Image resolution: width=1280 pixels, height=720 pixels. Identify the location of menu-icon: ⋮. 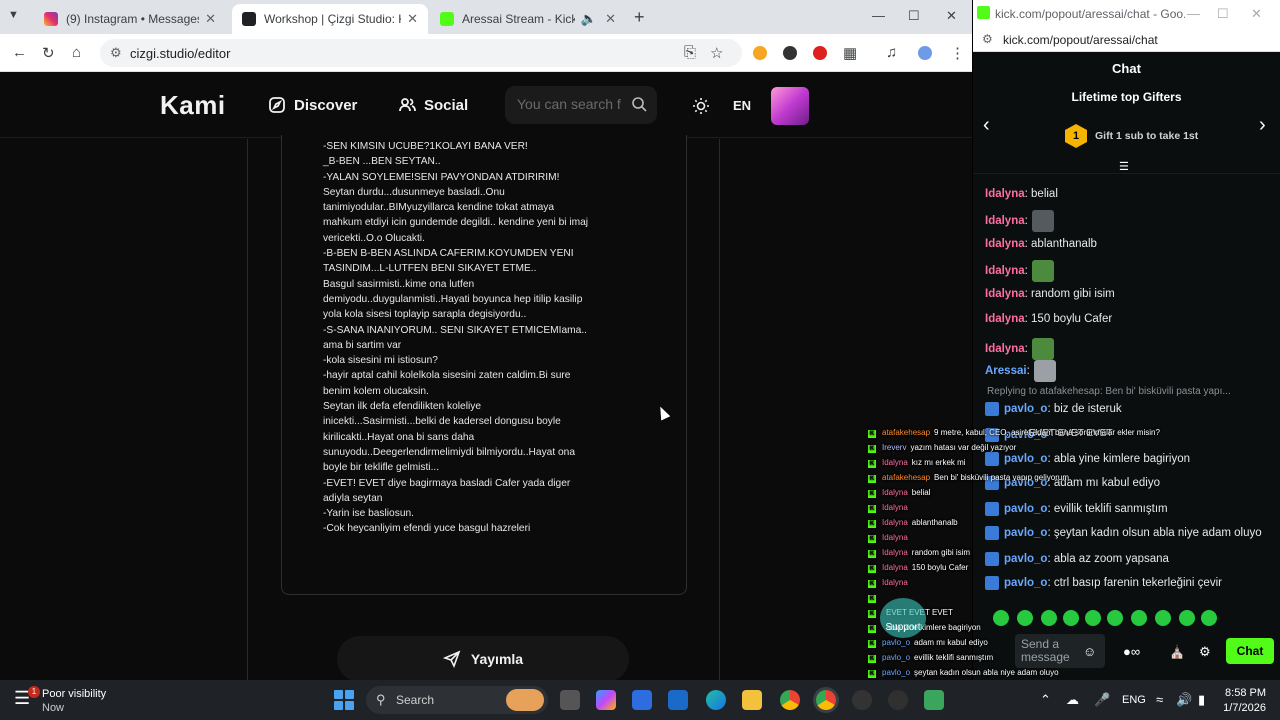
(957, 53).